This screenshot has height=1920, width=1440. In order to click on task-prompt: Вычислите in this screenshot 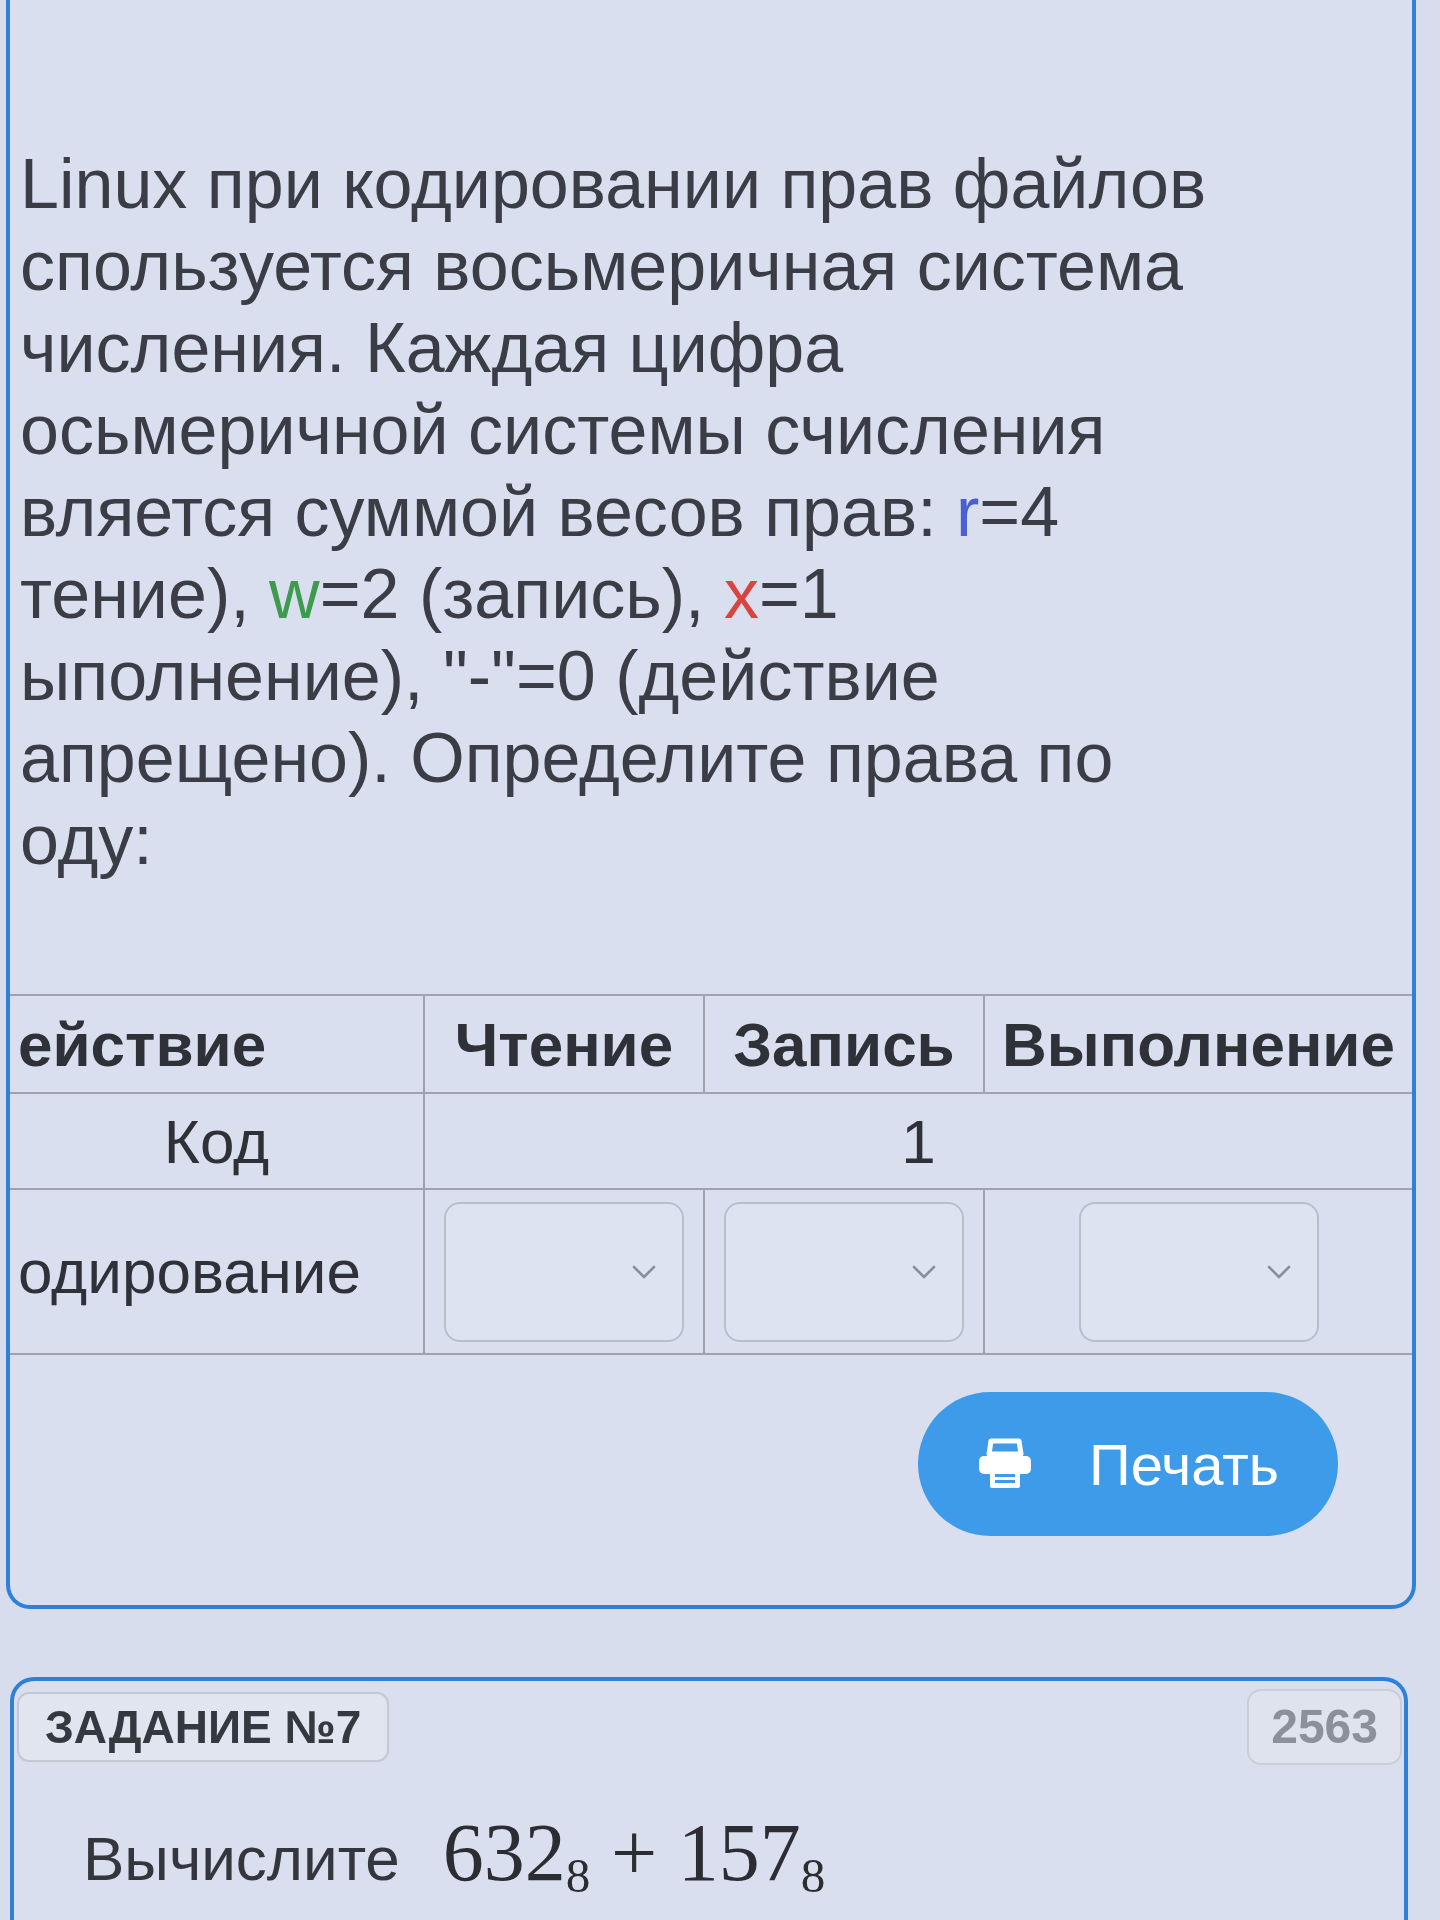, I will do `click(241, 1859)`.